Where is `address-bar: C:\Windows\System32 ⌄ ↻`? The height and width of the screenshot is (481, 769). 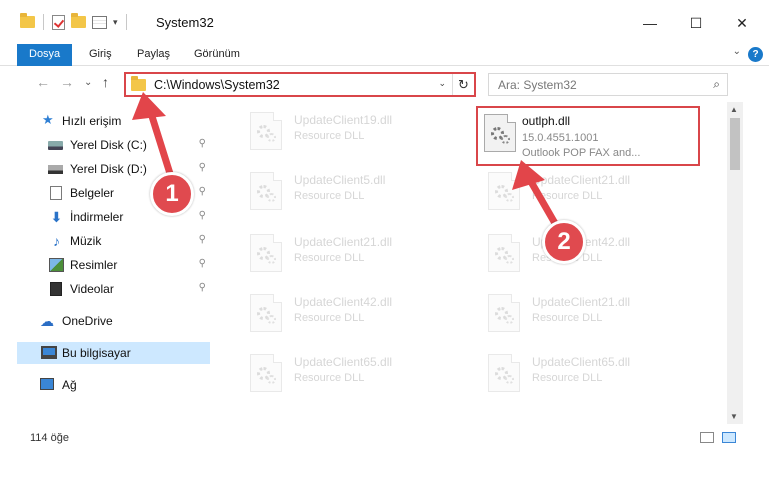
address-bar: C:\Windows\System32 ⌄ ↻ is located at coordinates (300, 84).